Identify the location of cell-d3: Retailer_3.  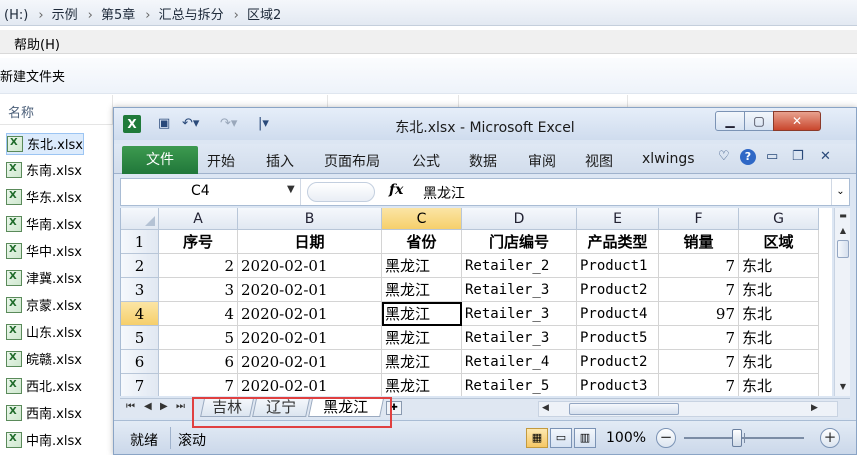
(519, 290).